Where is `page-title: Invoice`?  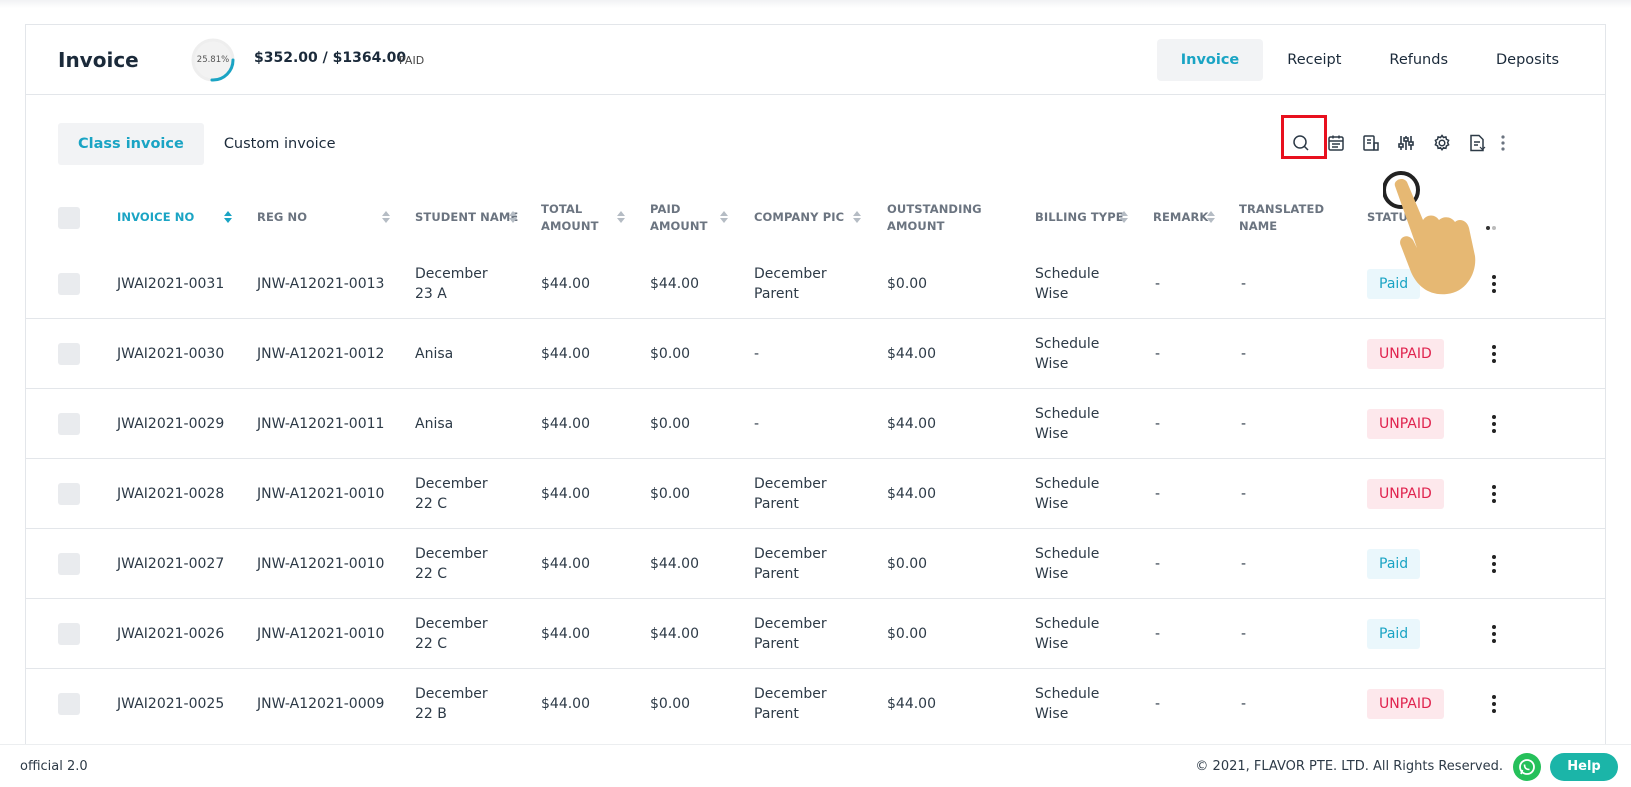
page-title: Invoice is located at coordinates (98, 60).